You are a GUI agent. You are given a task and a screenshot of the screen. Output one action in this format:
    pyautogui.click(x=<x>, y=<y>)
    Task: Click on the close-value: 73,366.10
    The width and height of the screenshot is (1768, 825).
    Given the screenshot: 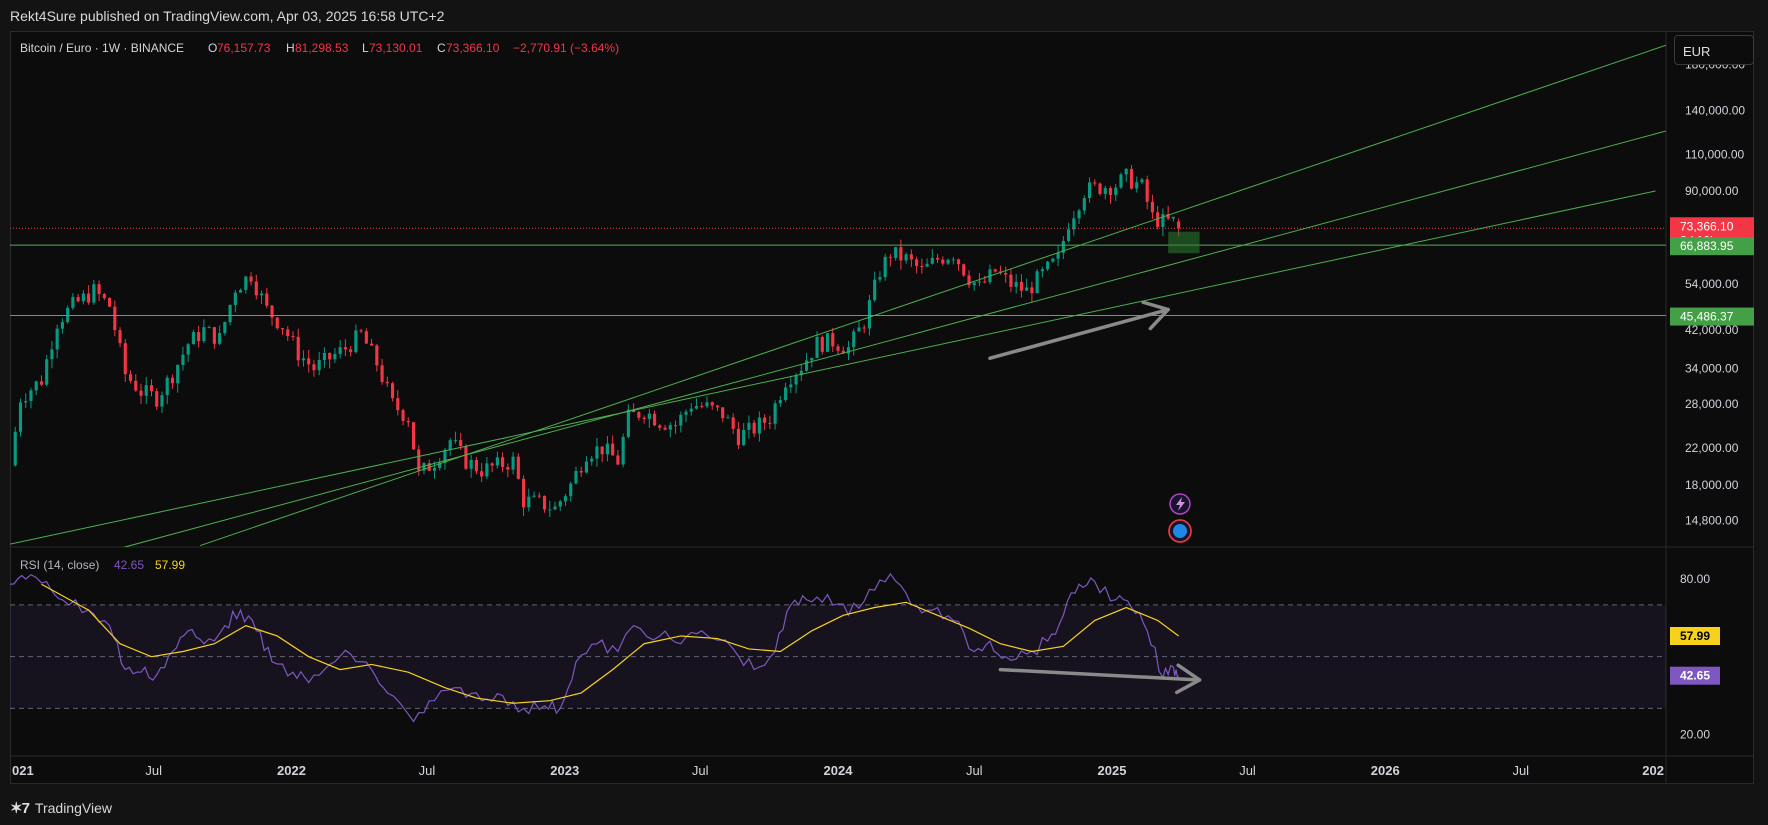 What is the action you would take?
    pyautogui.click(x=473, y=48)
    